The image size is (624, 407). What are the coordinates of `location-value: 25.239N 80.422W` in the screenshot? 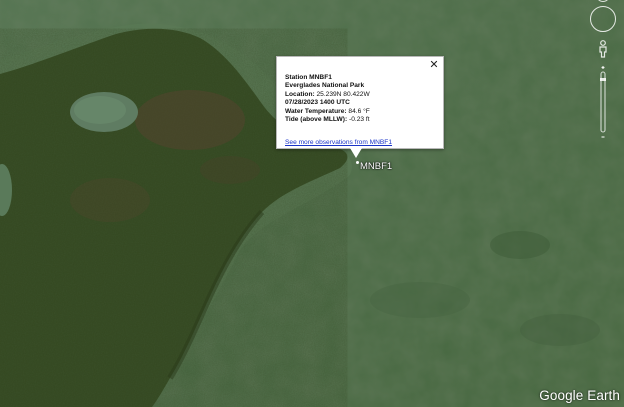 It's located at (343, 94).